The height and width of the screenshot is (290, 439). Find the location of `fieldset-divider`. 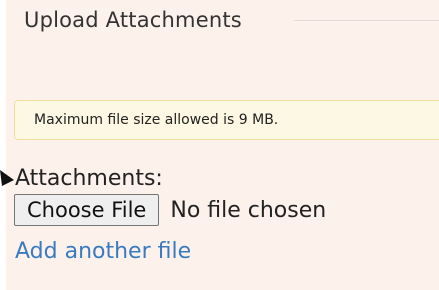

fieldset-divider is located at coordinates (366, 20).